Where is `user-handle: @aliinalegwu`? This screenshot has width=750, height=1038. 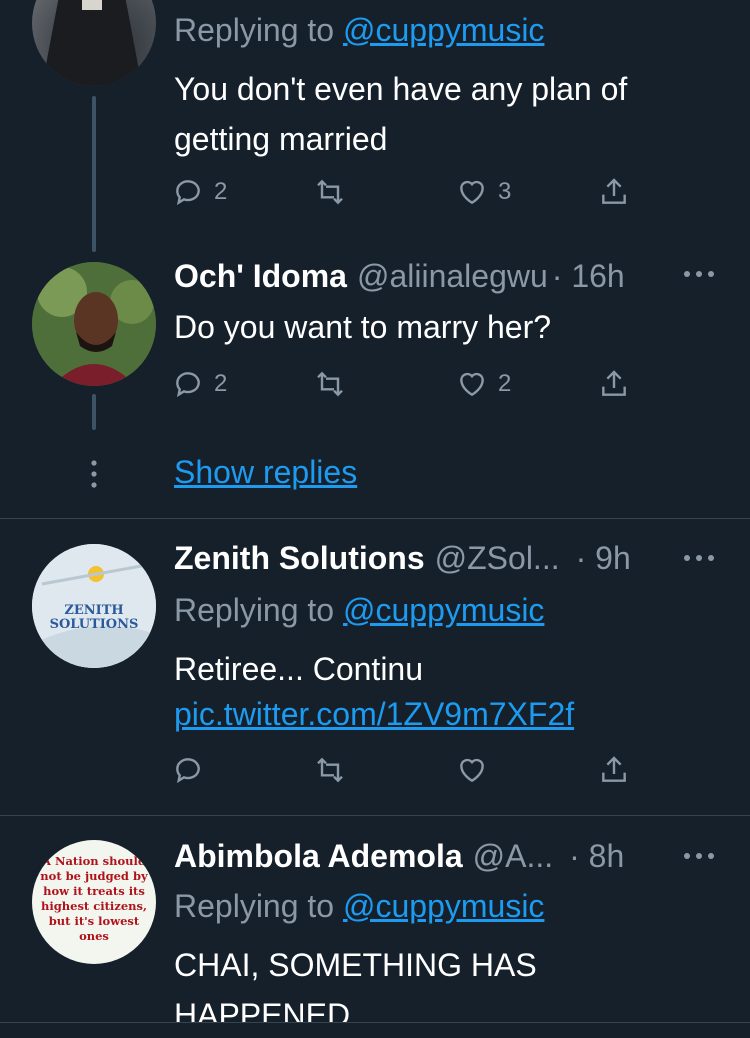
user-handle: @aliinalegwu is located at coordinates (452, 276).